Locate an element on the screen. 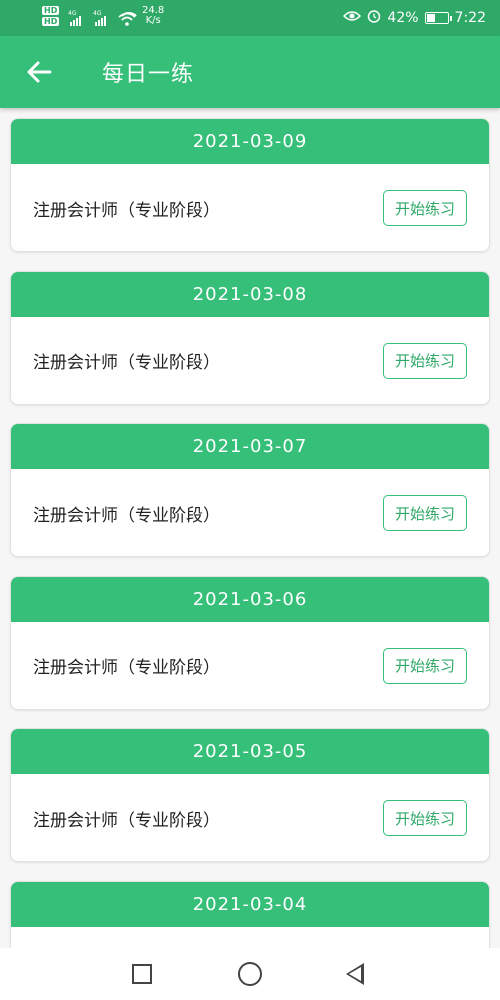 This screenshot has width=500, height=1000. home-button is located at coordinates (250, 974).